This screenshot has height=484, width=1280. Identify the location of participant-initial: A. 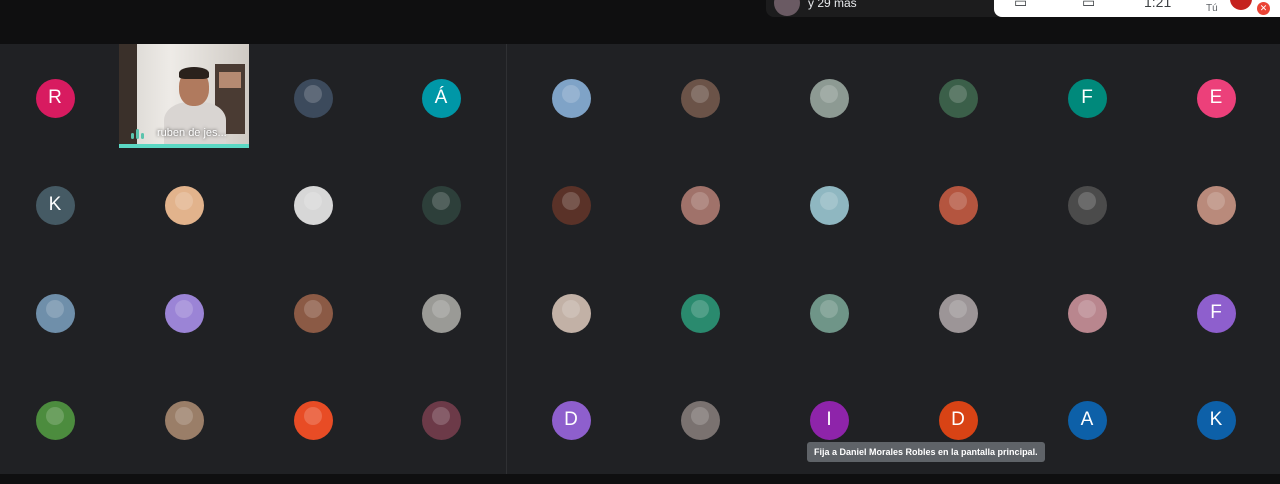
(1087, 419).